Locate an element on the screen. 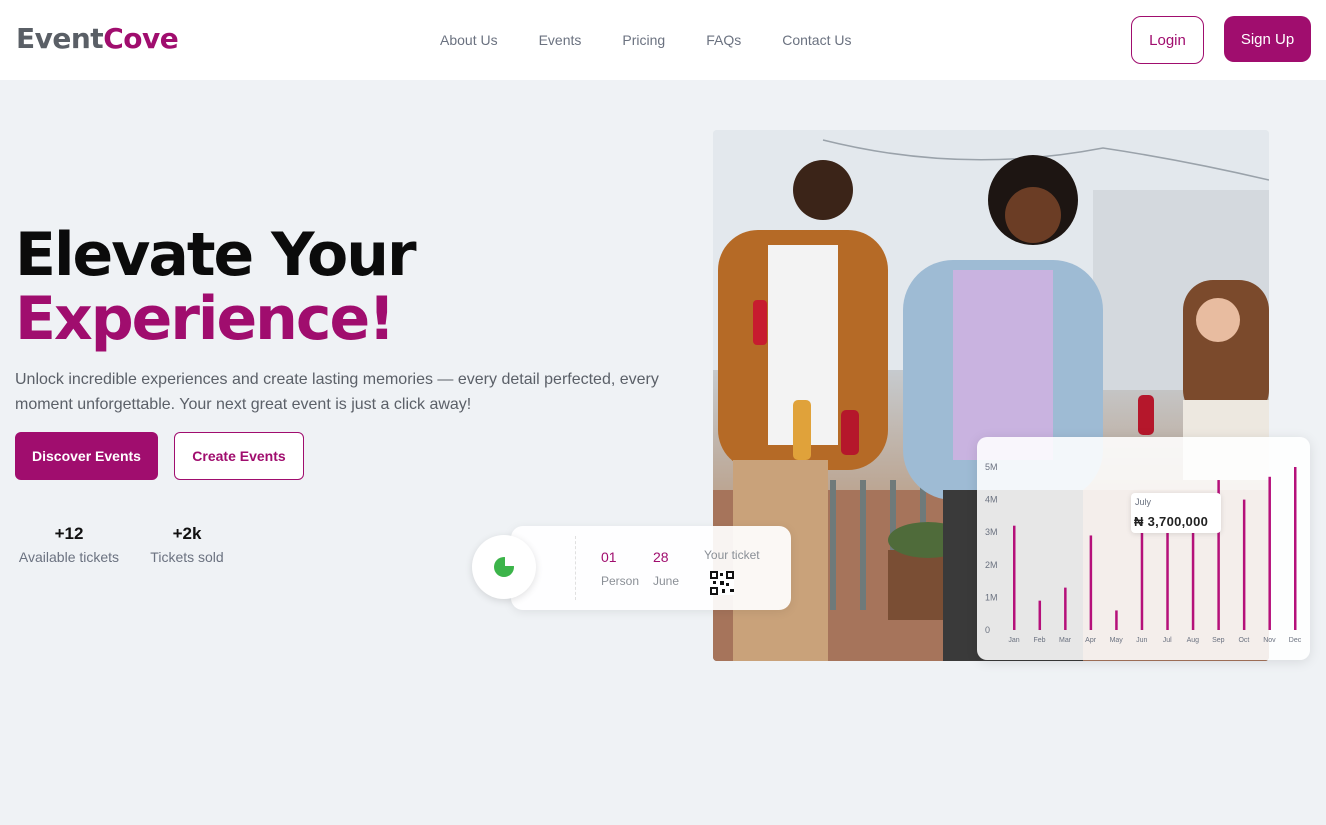 The width and height of the screenshot is (1326, 825). ticket-pie-button is located at coordinates (504, 567).